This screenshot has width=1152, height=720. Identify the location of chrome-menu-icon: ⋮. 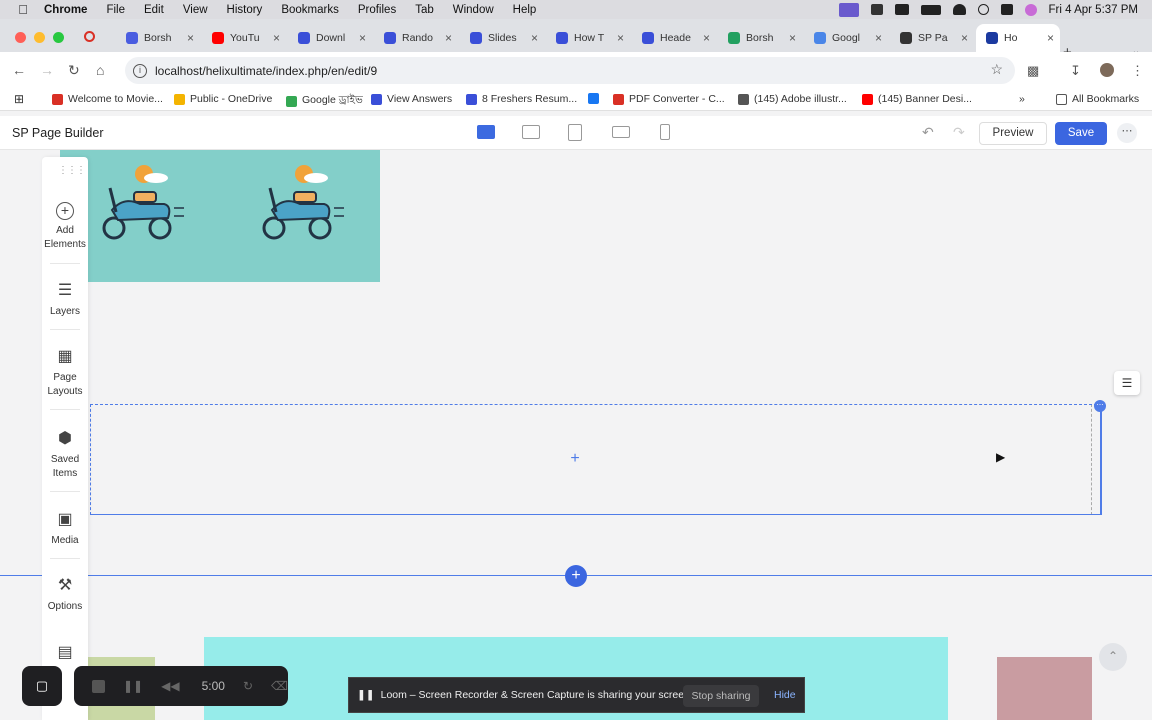
(1137, 71).